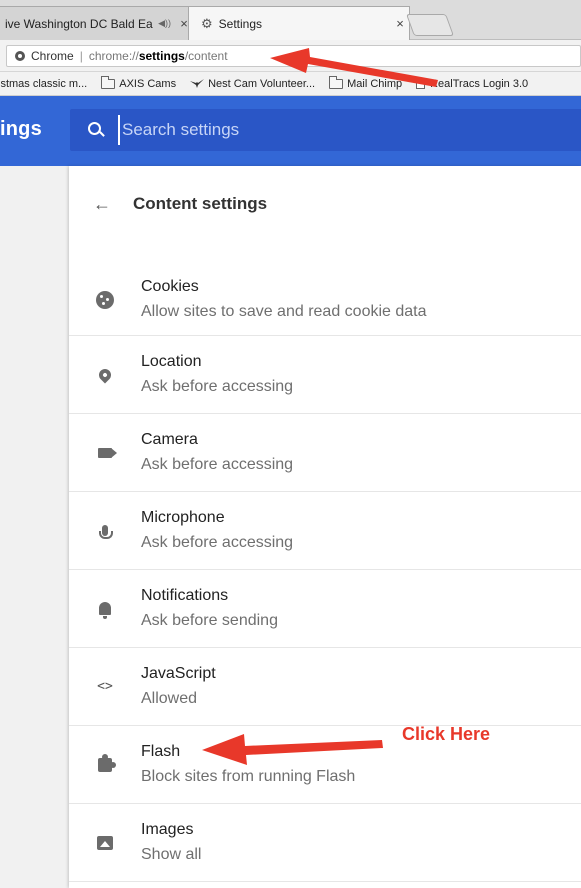  Describe the element at coordinates (200, 203) in the screenshot. I see `card-title: Content settings` at that location.